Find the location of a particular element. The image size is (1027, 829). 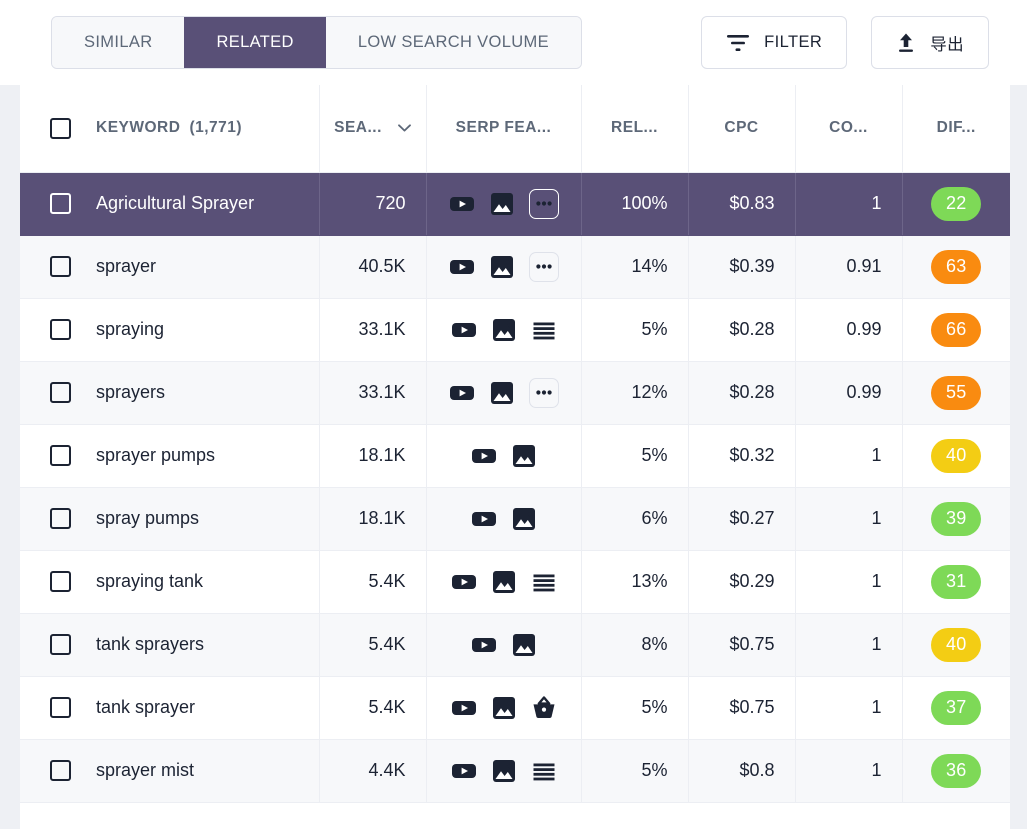

table-row: Agricultural Sprayer 720 100% $0.83 1 22 is located at coordinates (515, 204).